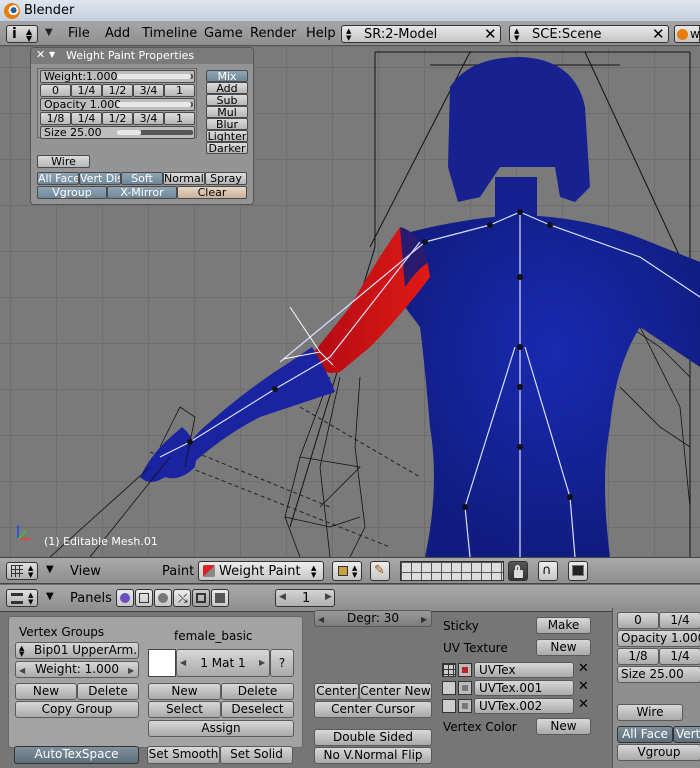  What do you see at coordinates (452, 571) in the screenshot?
I see `layer-buttons` at bounding box center [452, 571].